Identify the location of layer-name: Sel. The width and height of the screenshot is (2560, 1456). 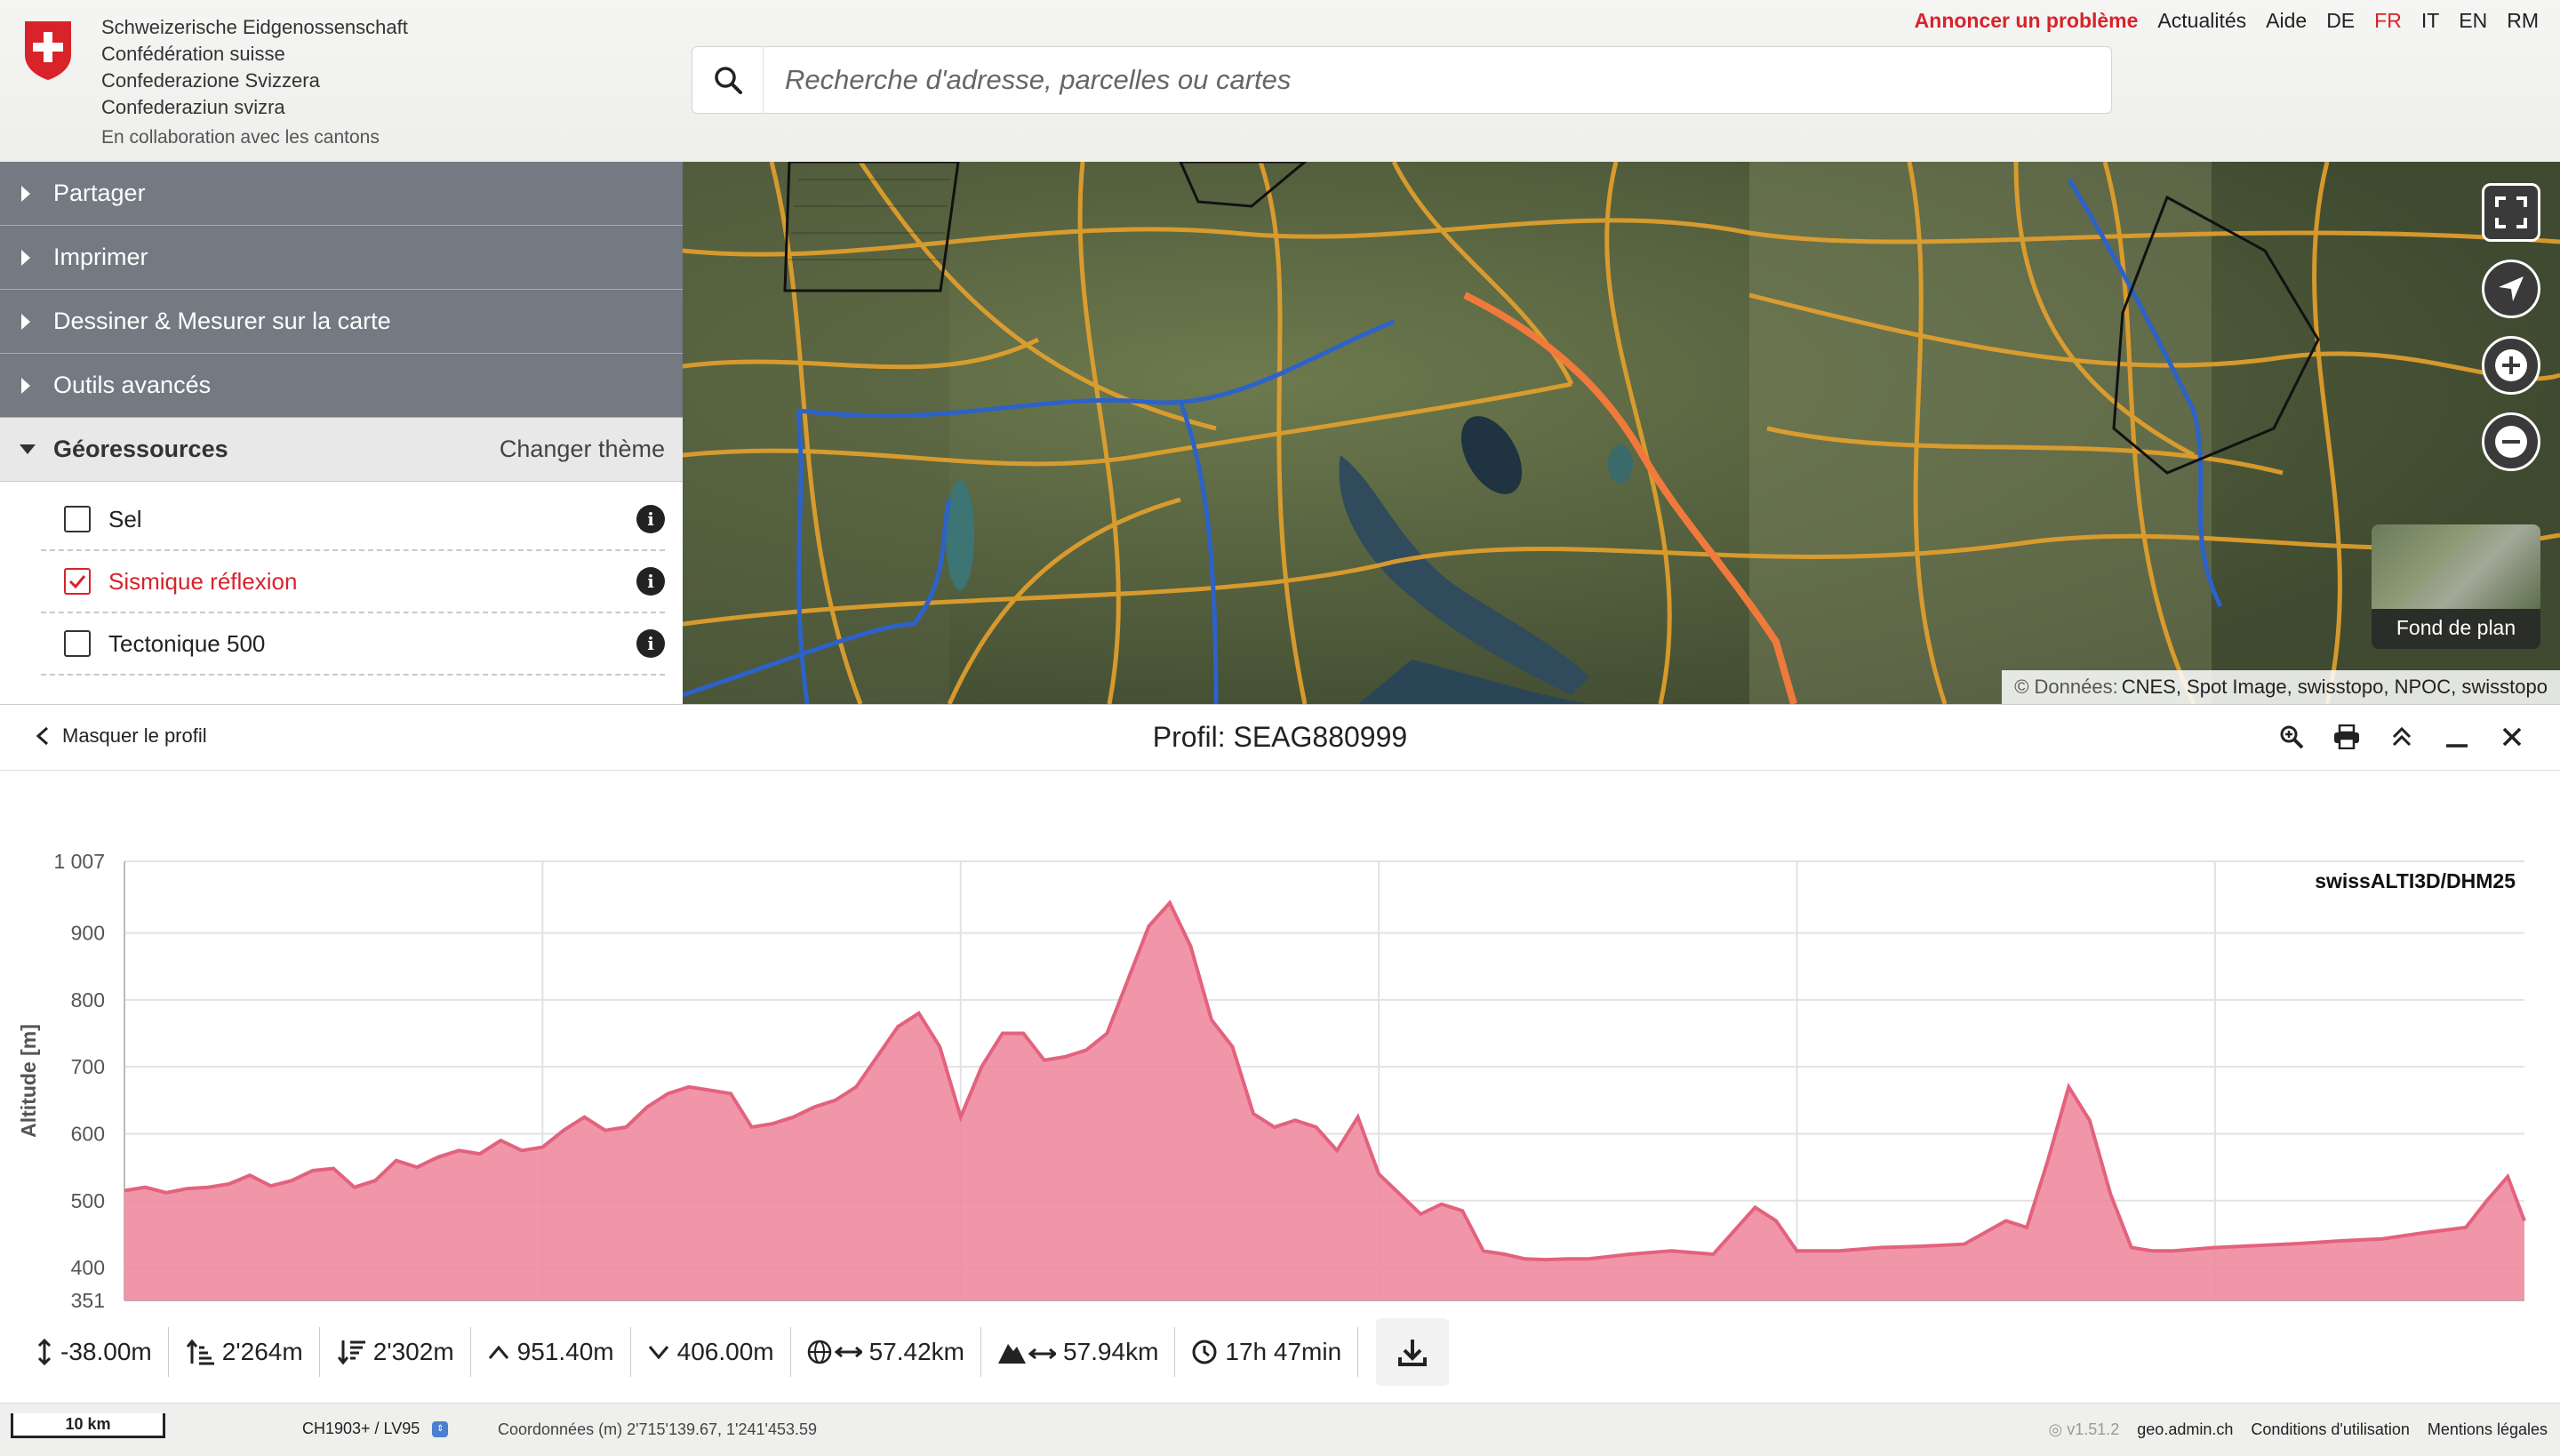
(125, 518).